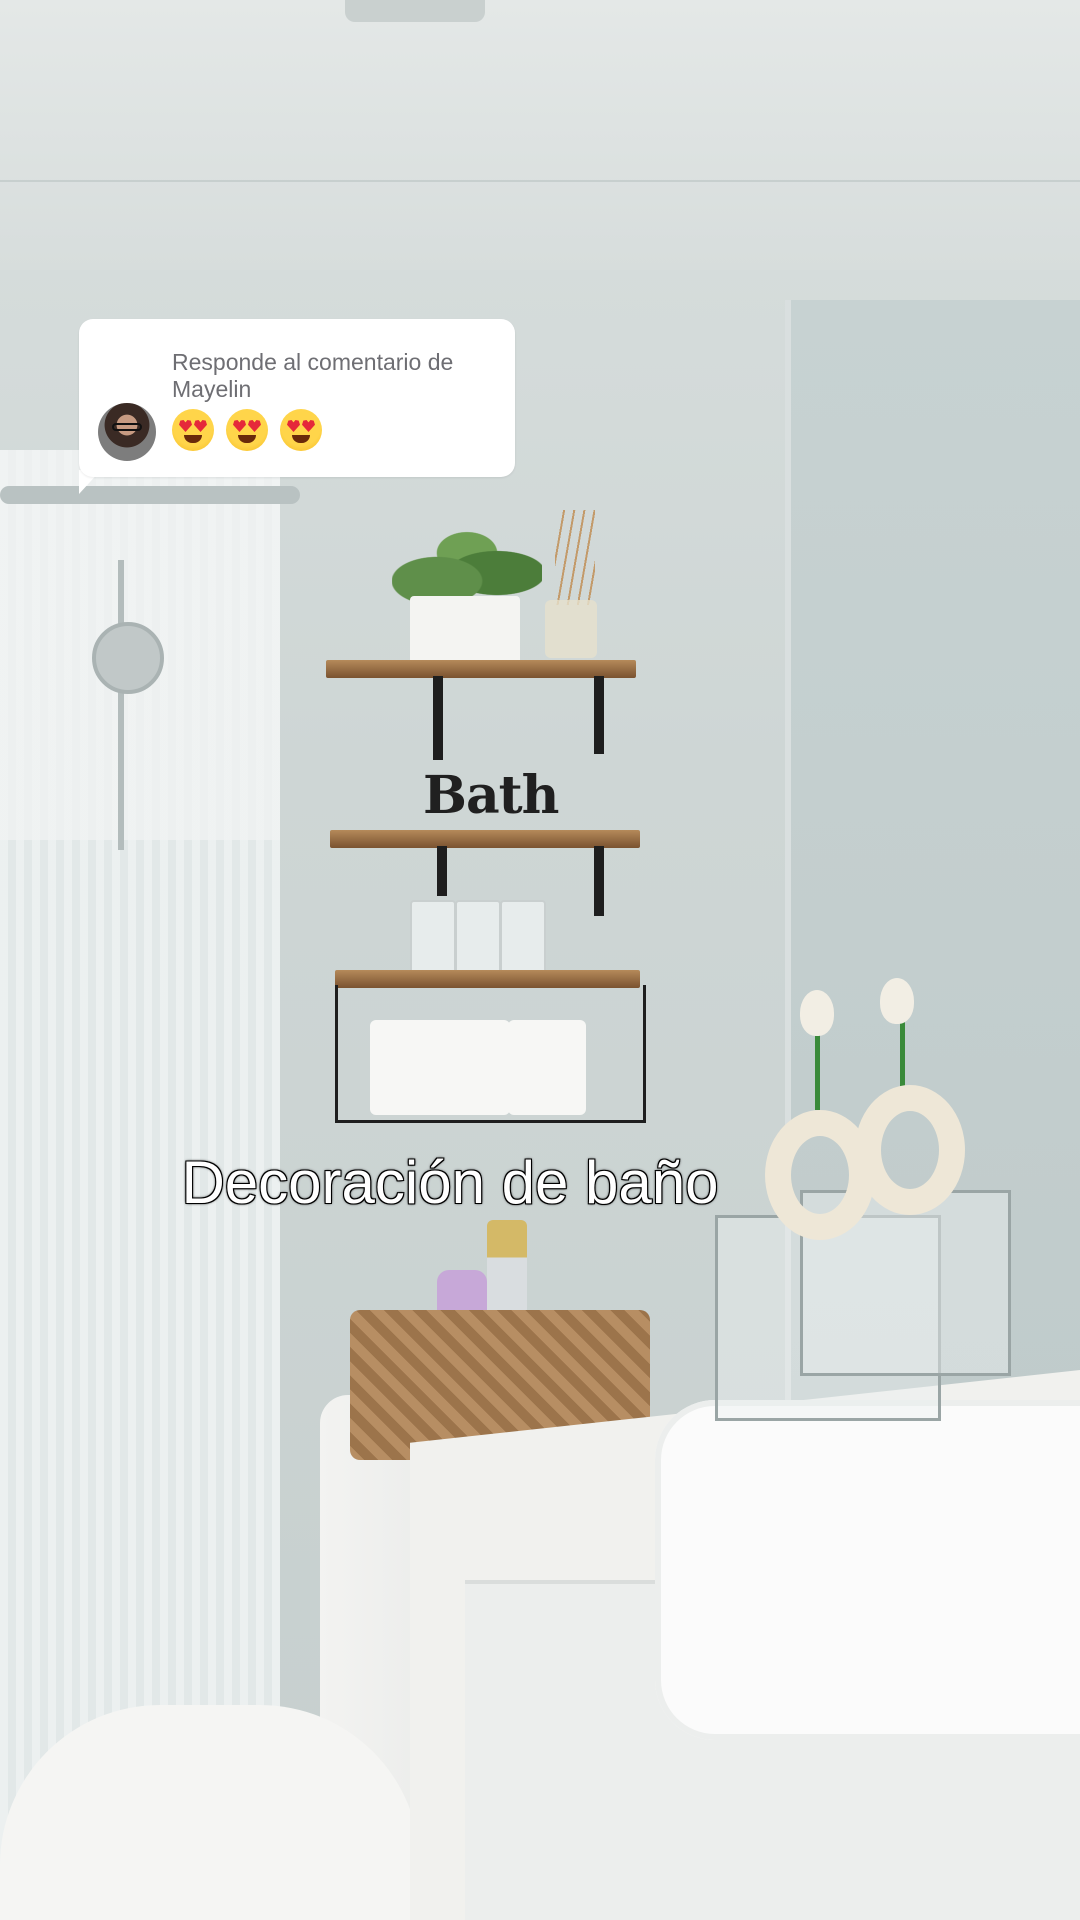  Describe the element at coordinates (575, 557) in the screenshot. I see `diffuser-sticks` at that location.